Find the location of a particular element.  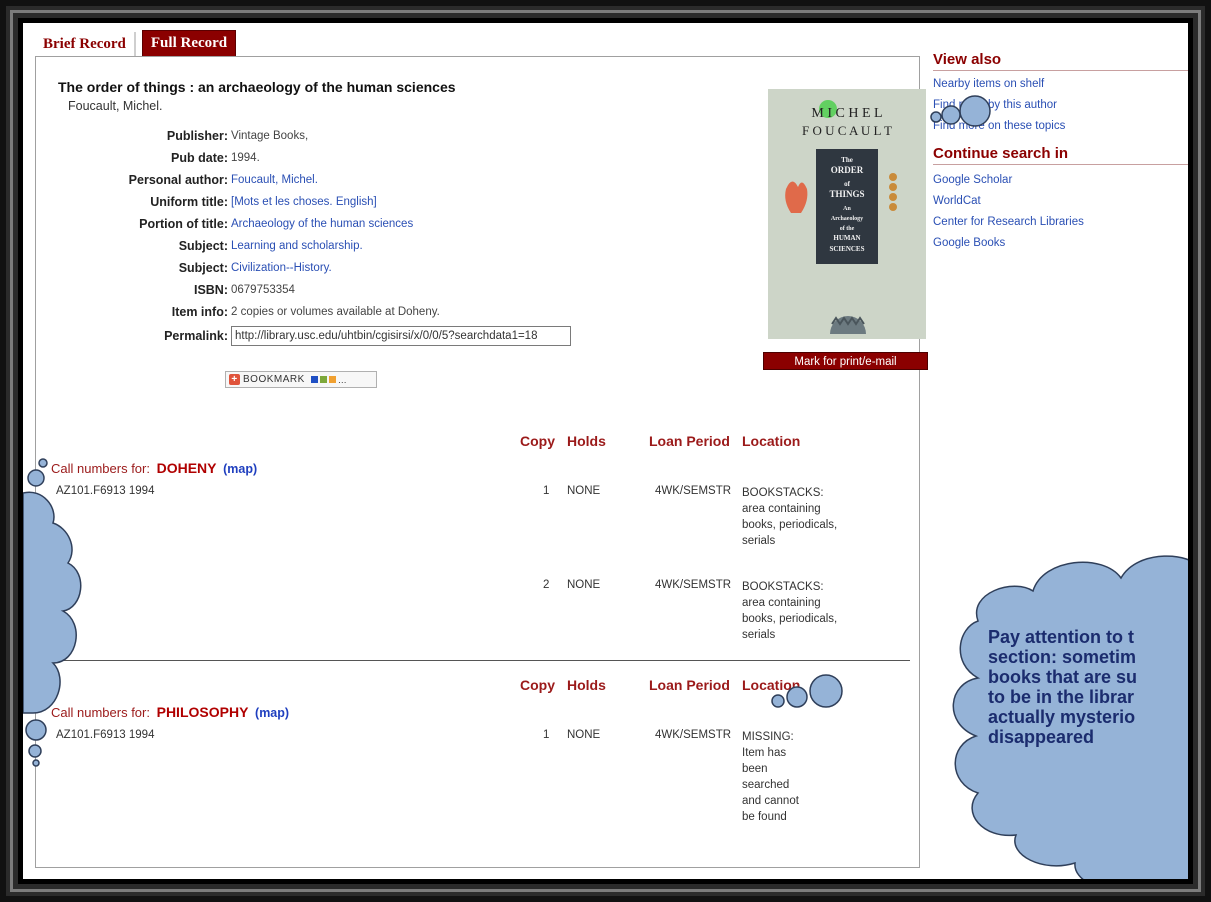

tab-brief-record: Brief Record is located at coordinates (85, 44).